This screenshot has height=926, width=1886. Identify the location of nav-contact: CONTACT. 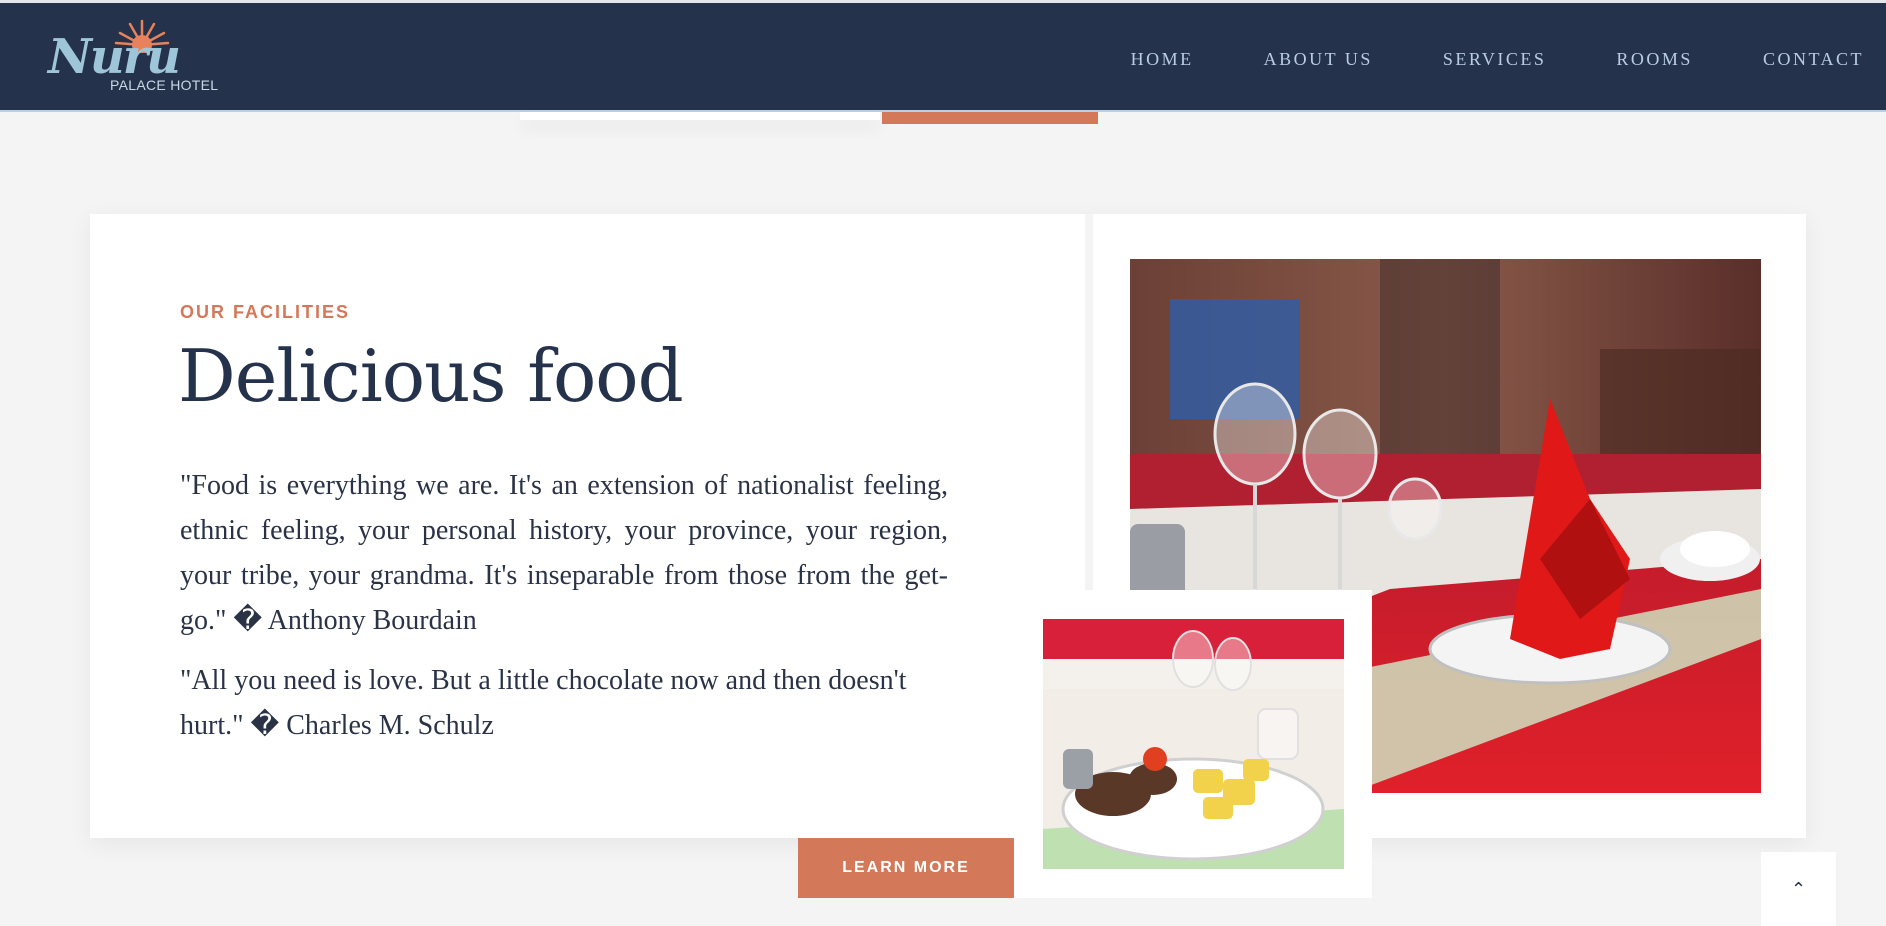
(1813, 59).